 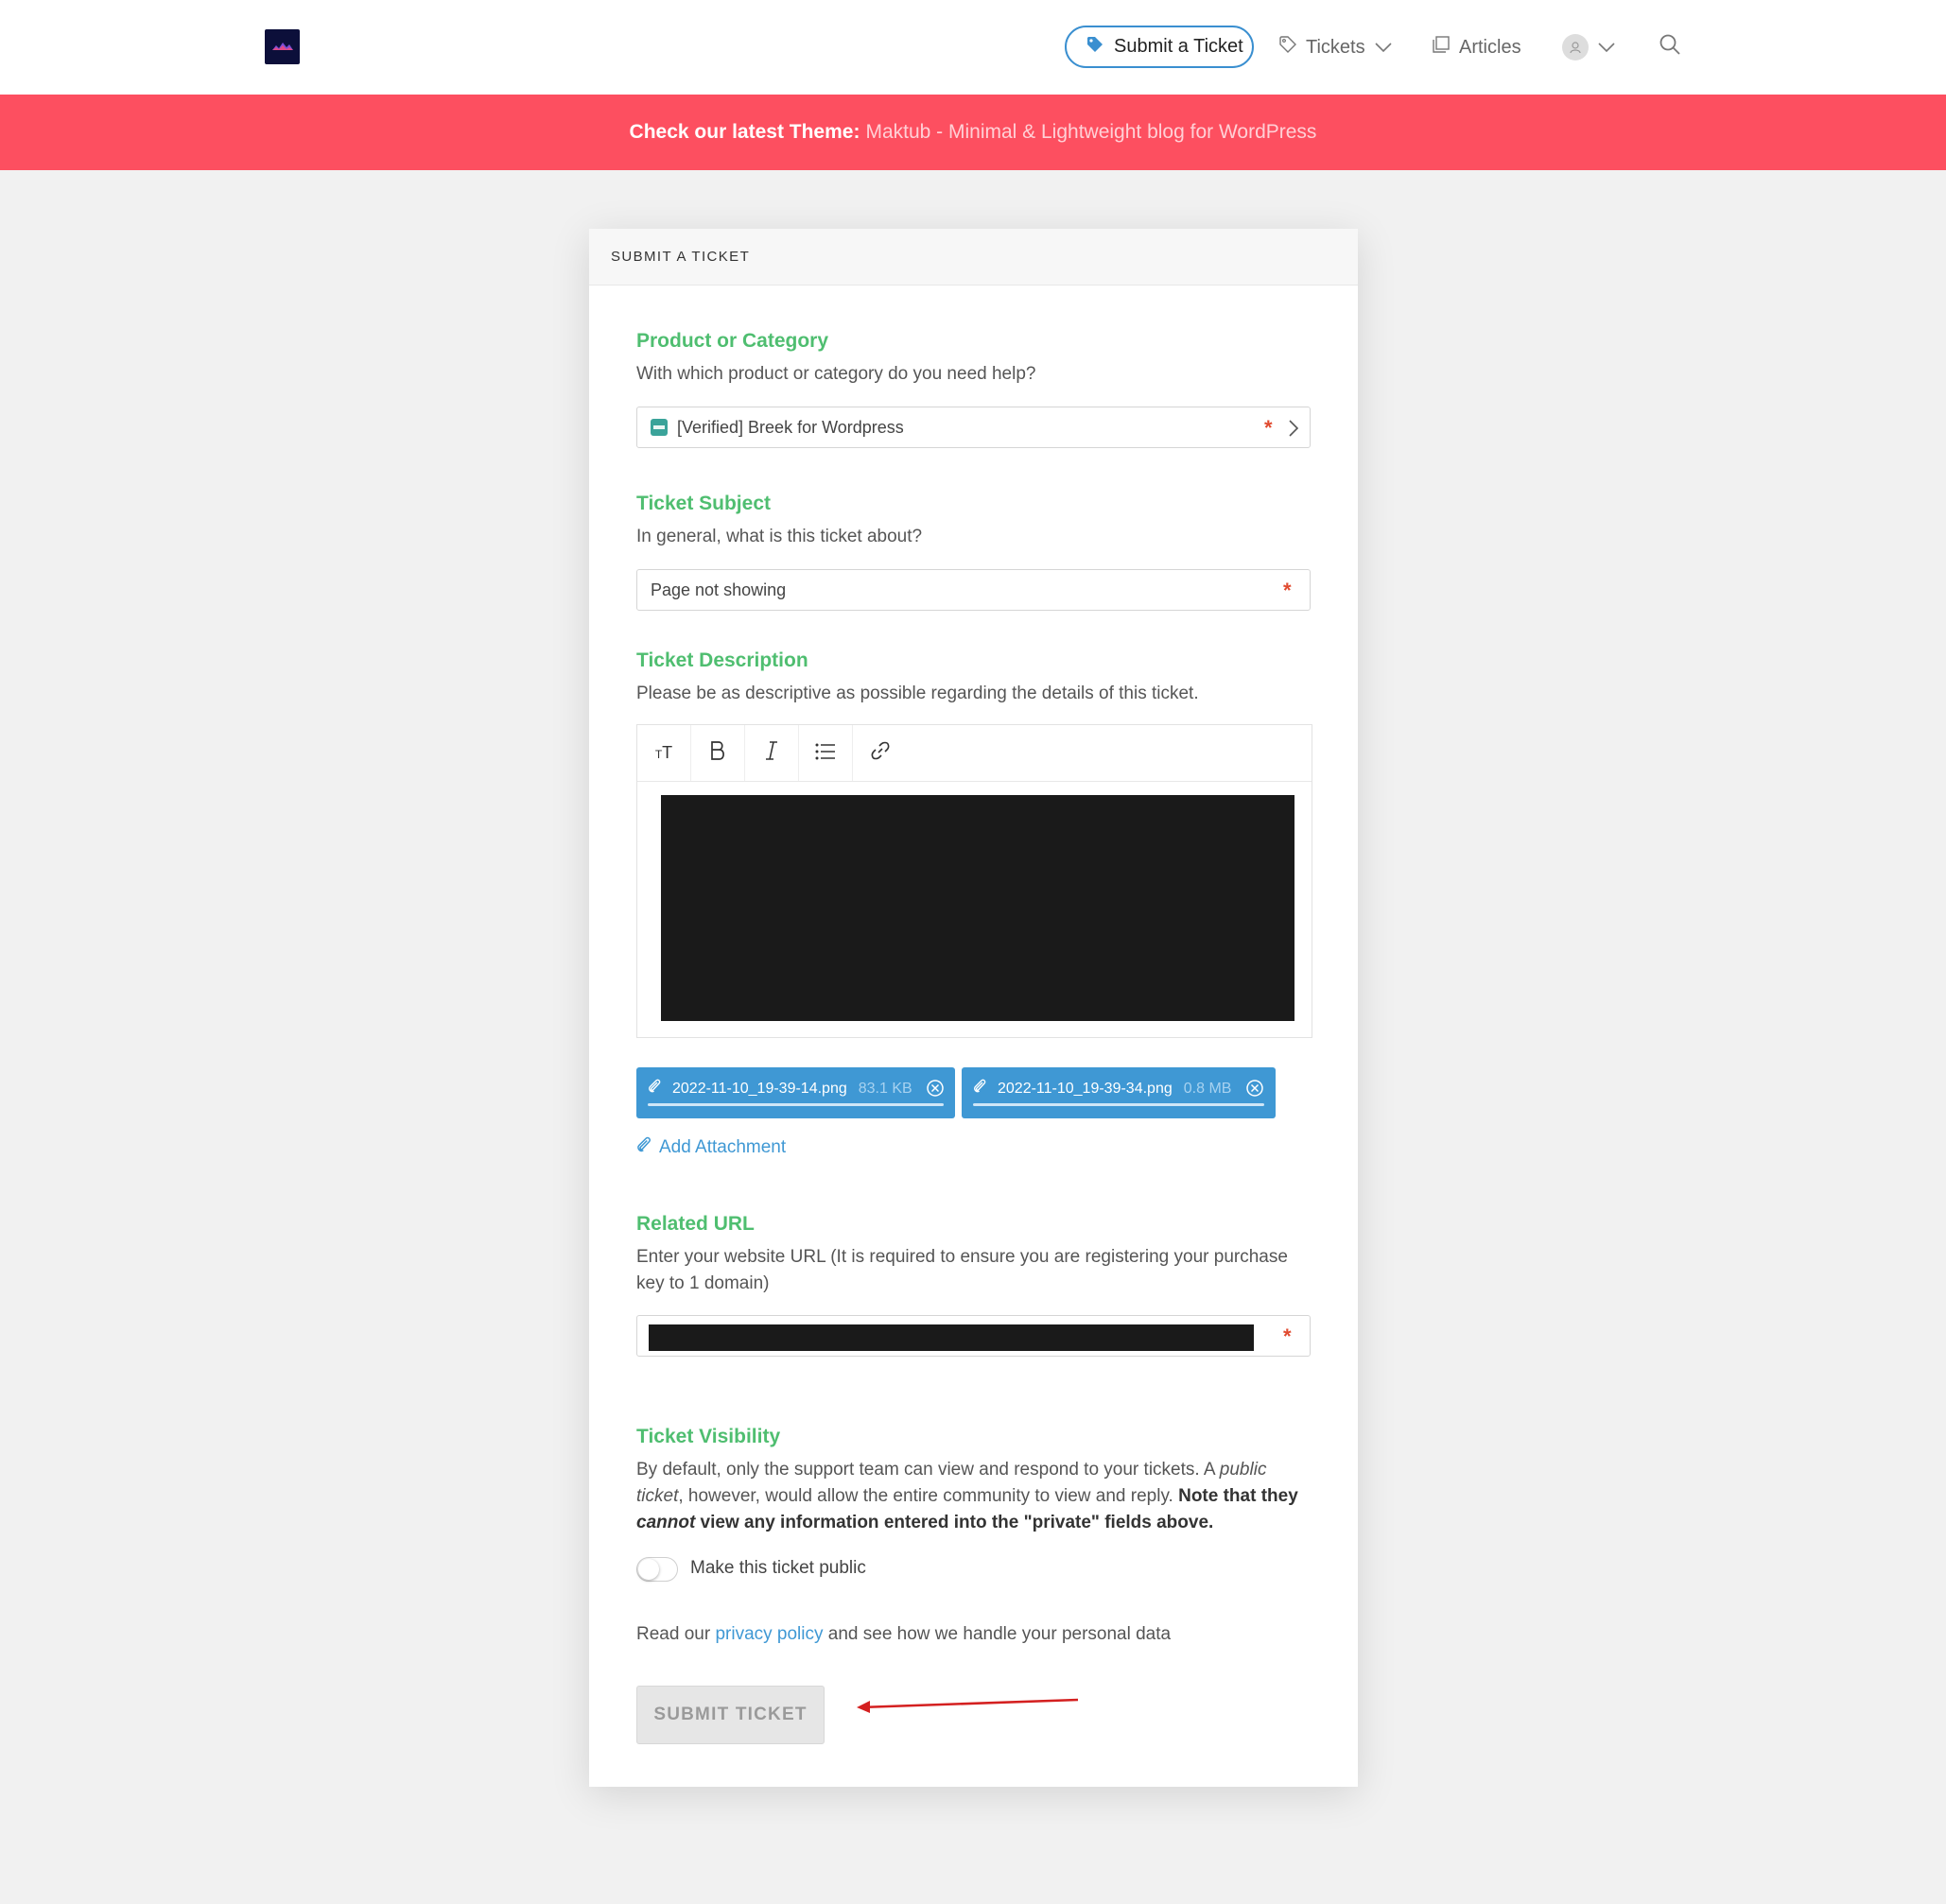 What do you see at coordinates (1576, 48) in the screenshot?
I see `user-avatar-icon` at bounding box center [1576, 48].